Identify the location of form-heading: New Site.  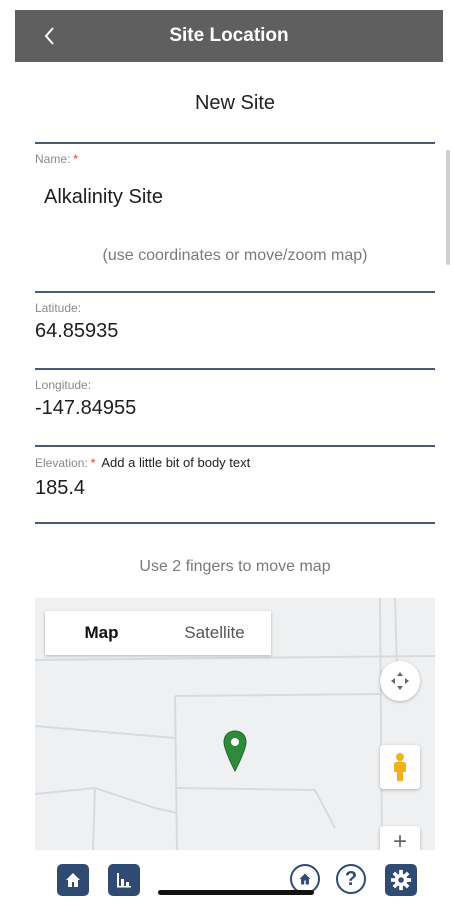
(235, 103).